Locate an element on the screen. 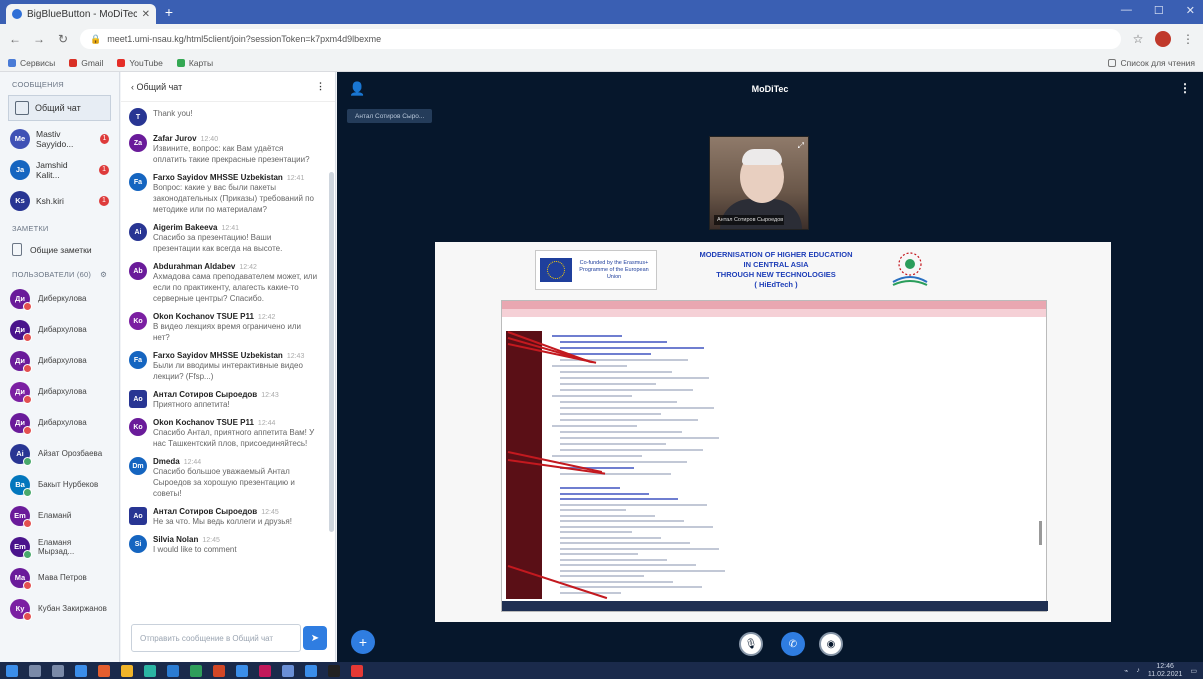 This screenshot has height=679, width=1203. window-controls: — ☐ ✕ is located at coordinates (1158, 10).